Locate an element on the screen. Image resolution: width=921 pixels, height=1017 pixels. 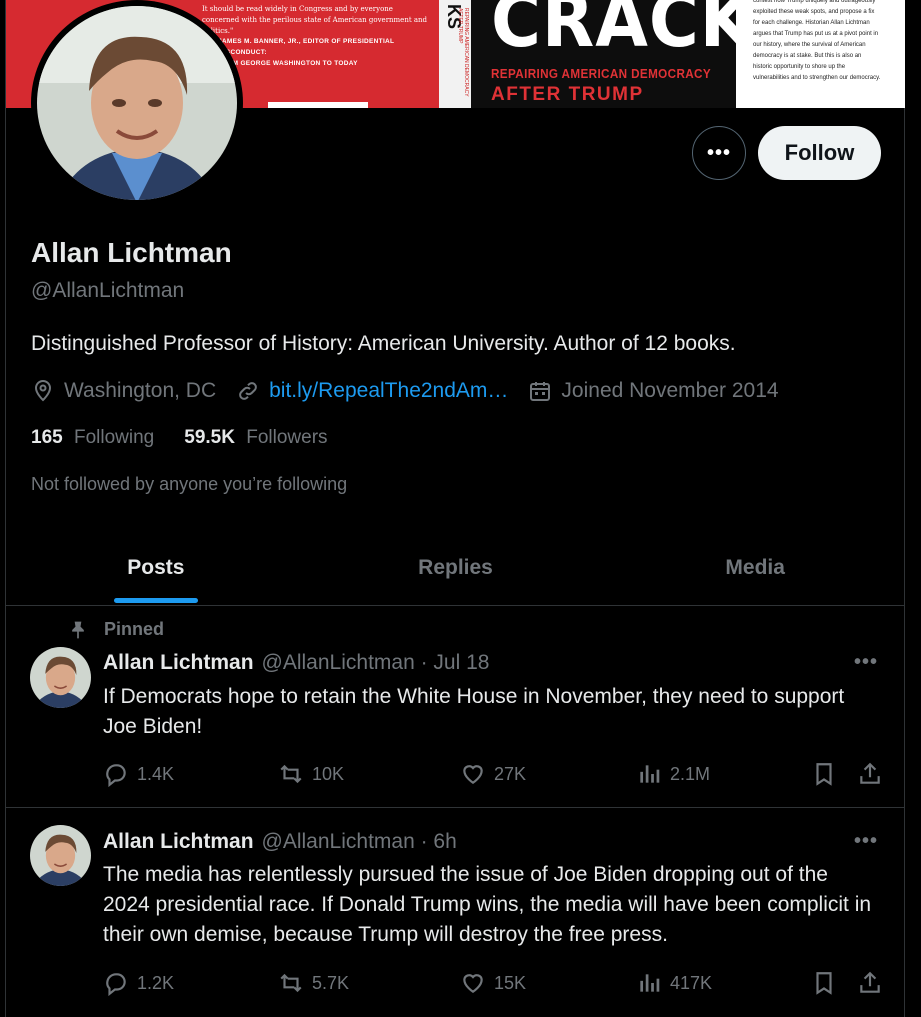
repost-button: 5.7K is located at coordinates (313, 983).